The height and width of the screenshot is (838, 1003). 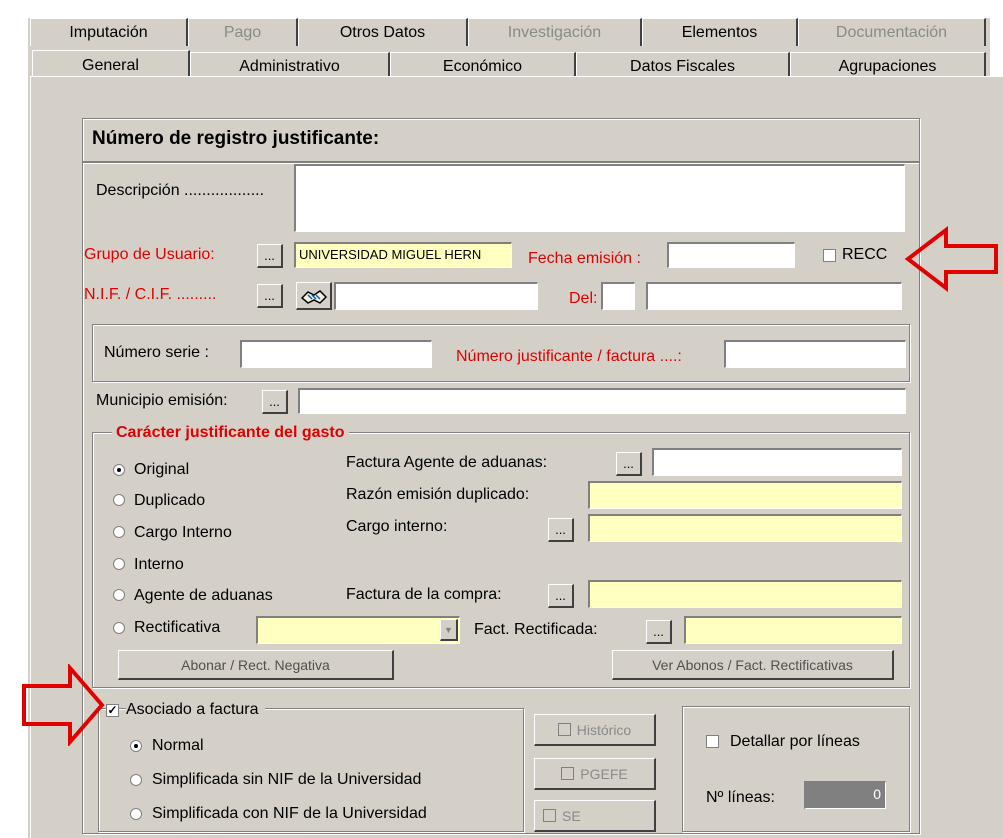 I want to click on radio-original, so click(x=119, y=470).